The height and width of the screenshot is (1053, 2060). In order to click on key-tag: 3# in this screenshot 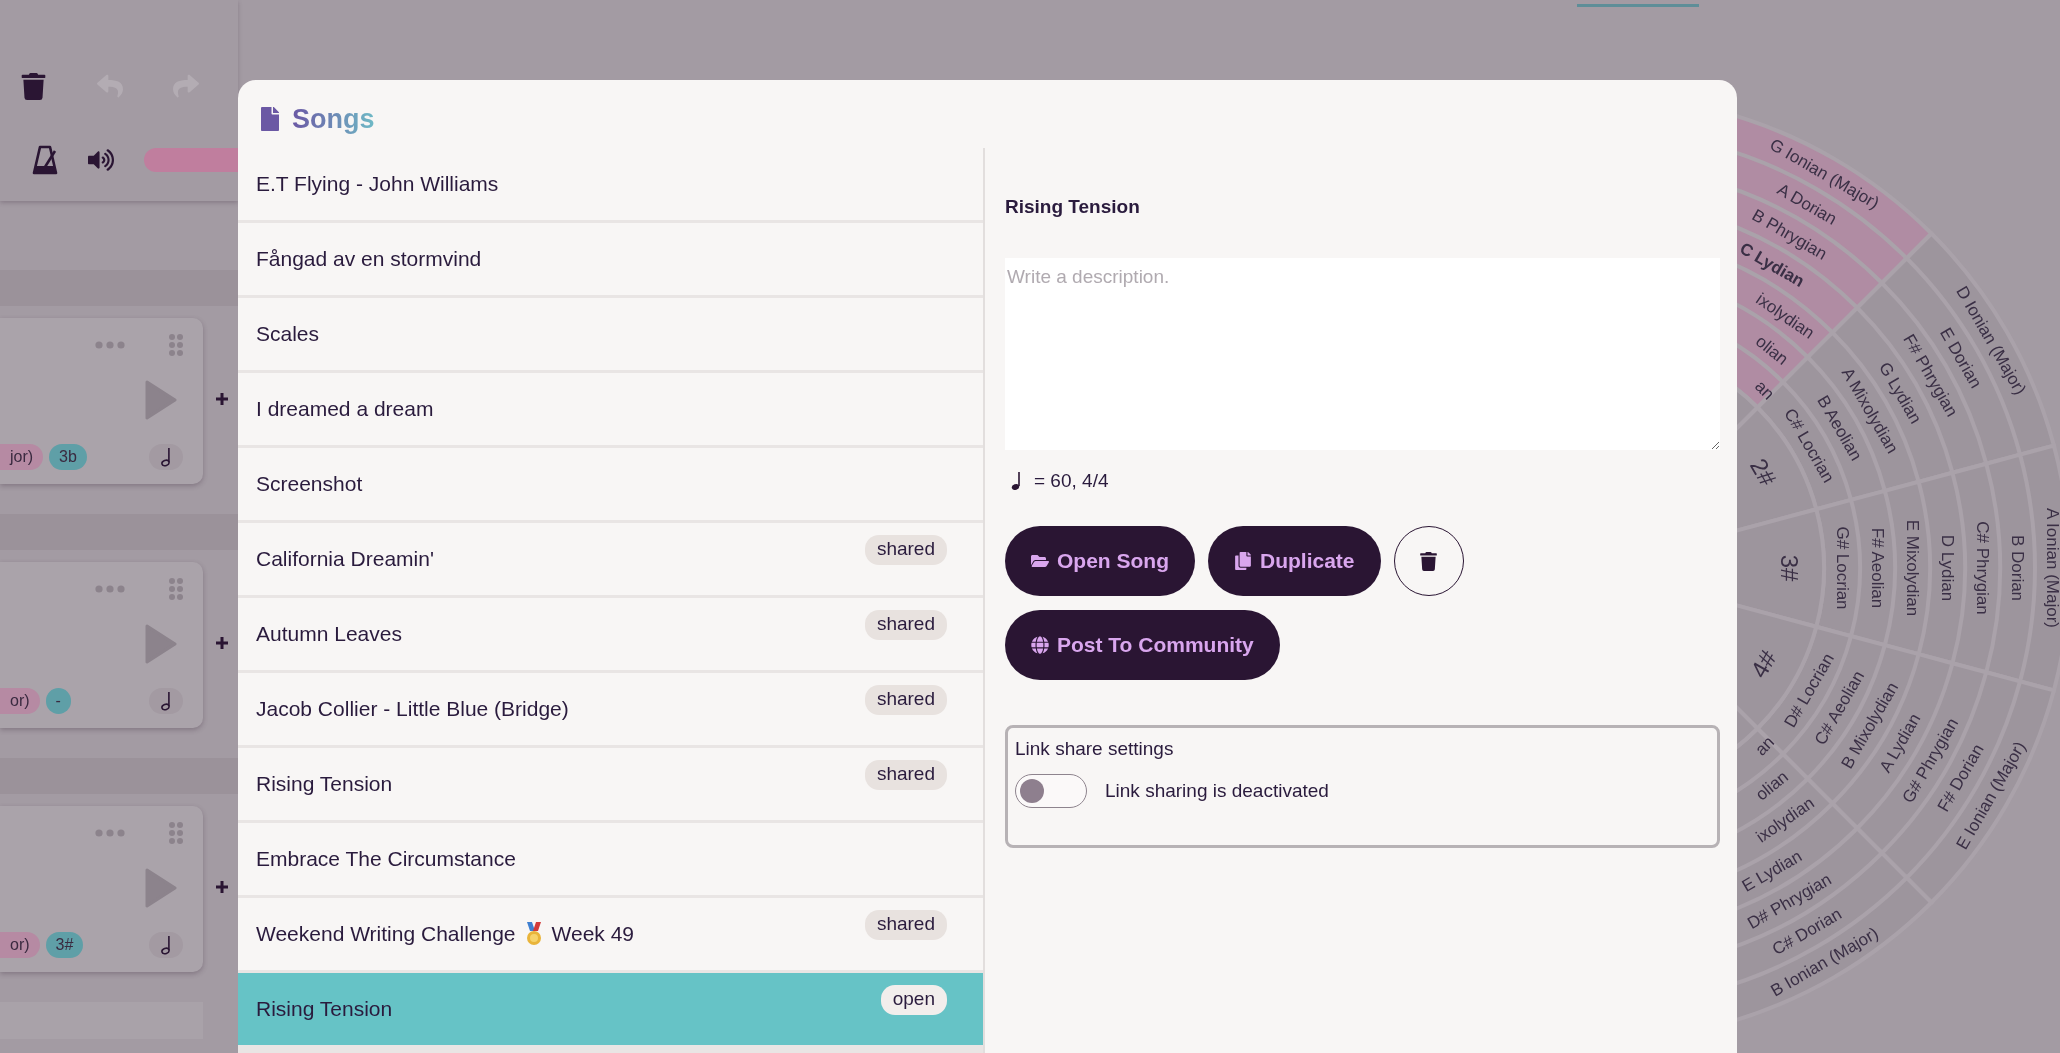, I will do `click(64, 945)`.